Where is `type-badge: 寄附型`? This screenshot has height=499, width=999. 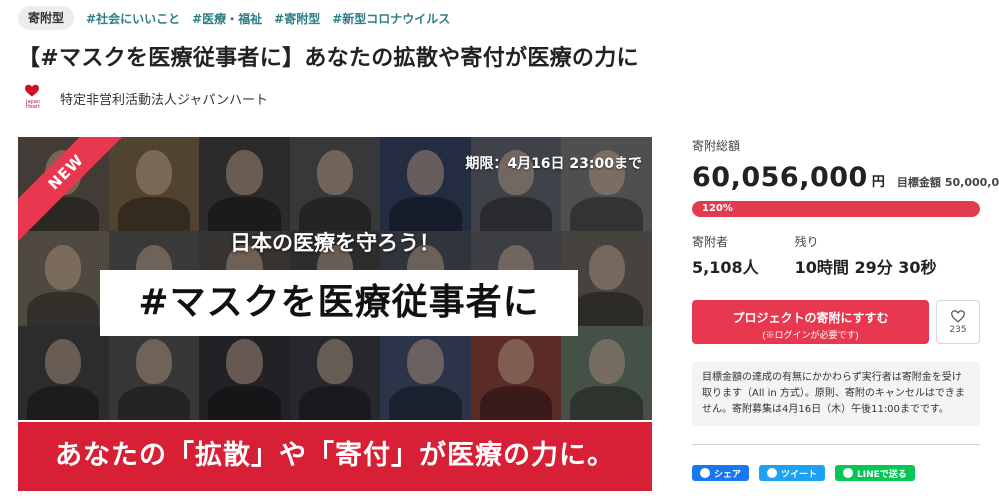 type-badge: 寄附型 is located at coordinates (46, 18).